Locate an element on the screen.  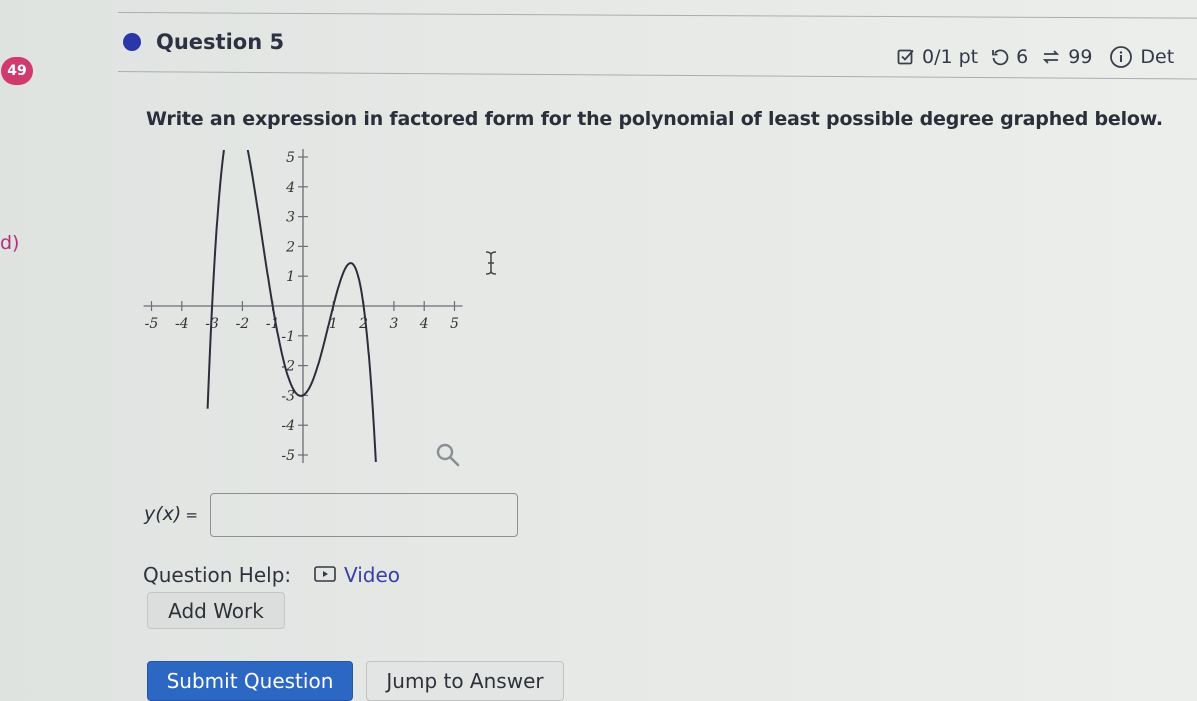
x-tick-label: 5 is located at coordinates (454, 324).